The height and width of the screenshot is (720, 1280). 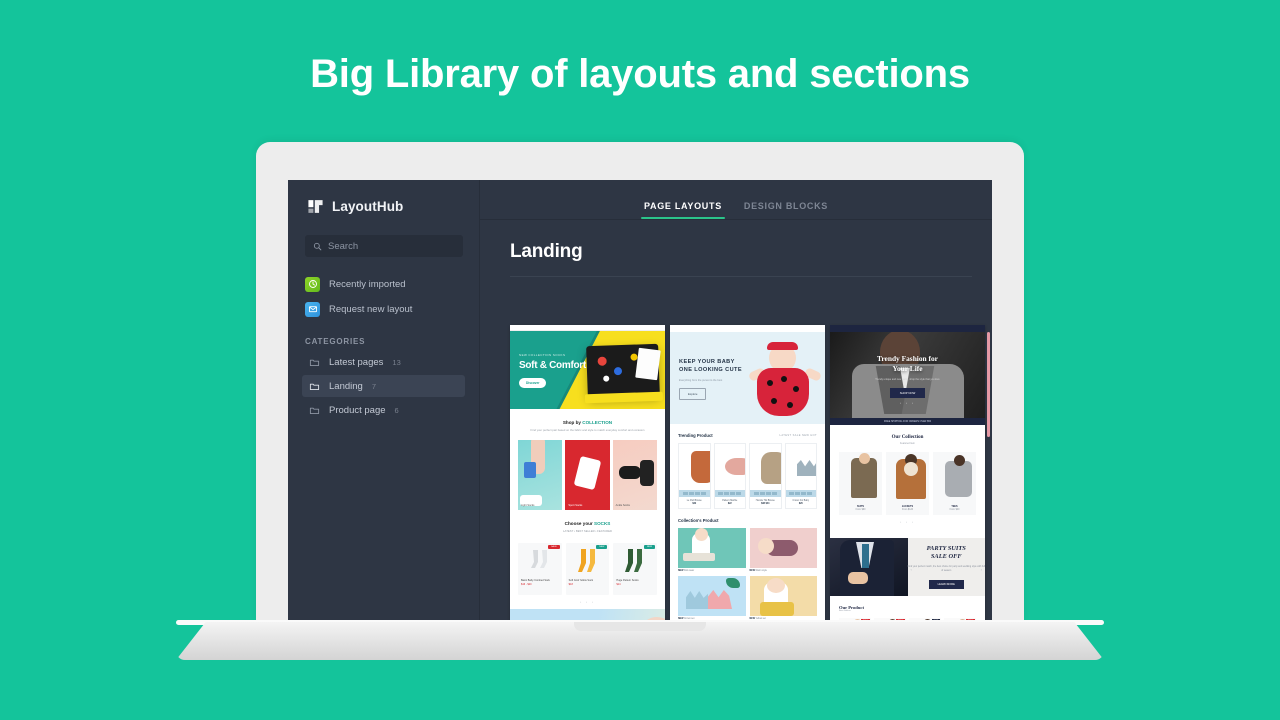 What do you see at coordinates (741, 276) in the screenshot?
I see `title-divider` at bounding box center [741, 276].